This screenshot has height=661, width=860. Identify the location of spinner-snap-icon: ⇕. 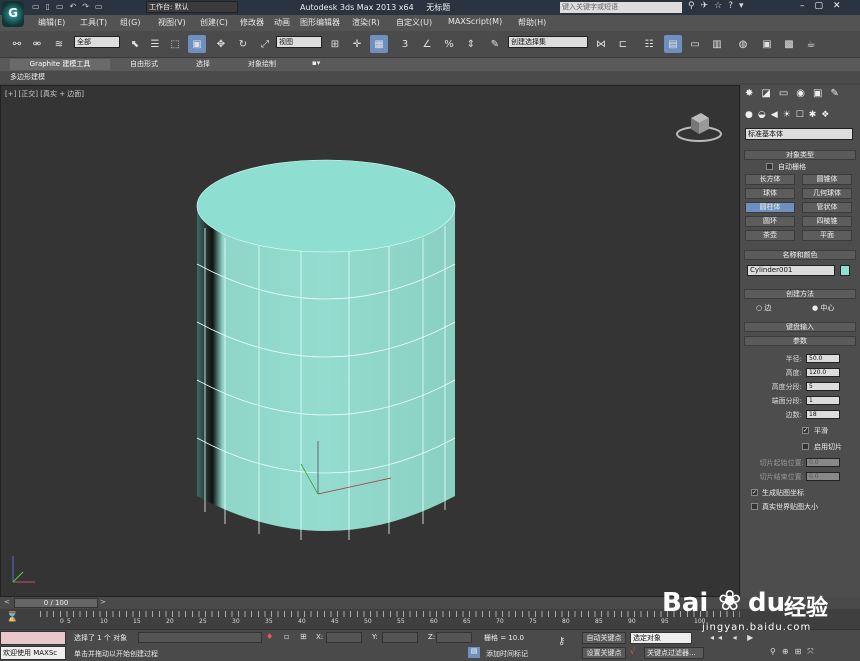
(471, 44).